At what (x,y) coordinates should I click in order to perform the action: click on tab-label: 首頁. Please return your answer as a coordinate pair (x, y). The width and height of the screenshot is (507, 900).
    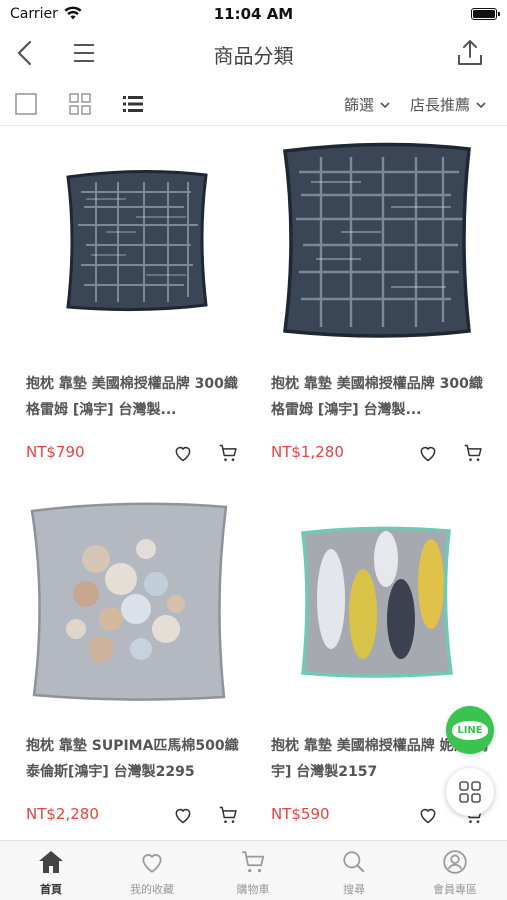
    Looking at the image, I should click on (51, 889).